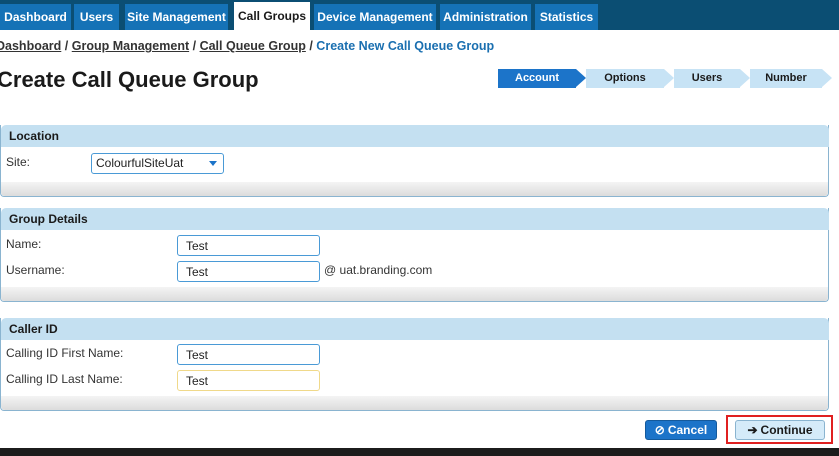 This screenshot has width=839, height=456. What do you see at coordinates (485, 17) in the screenshot?
I see `tab-administration: Administration` at bounding box center [485, 17].